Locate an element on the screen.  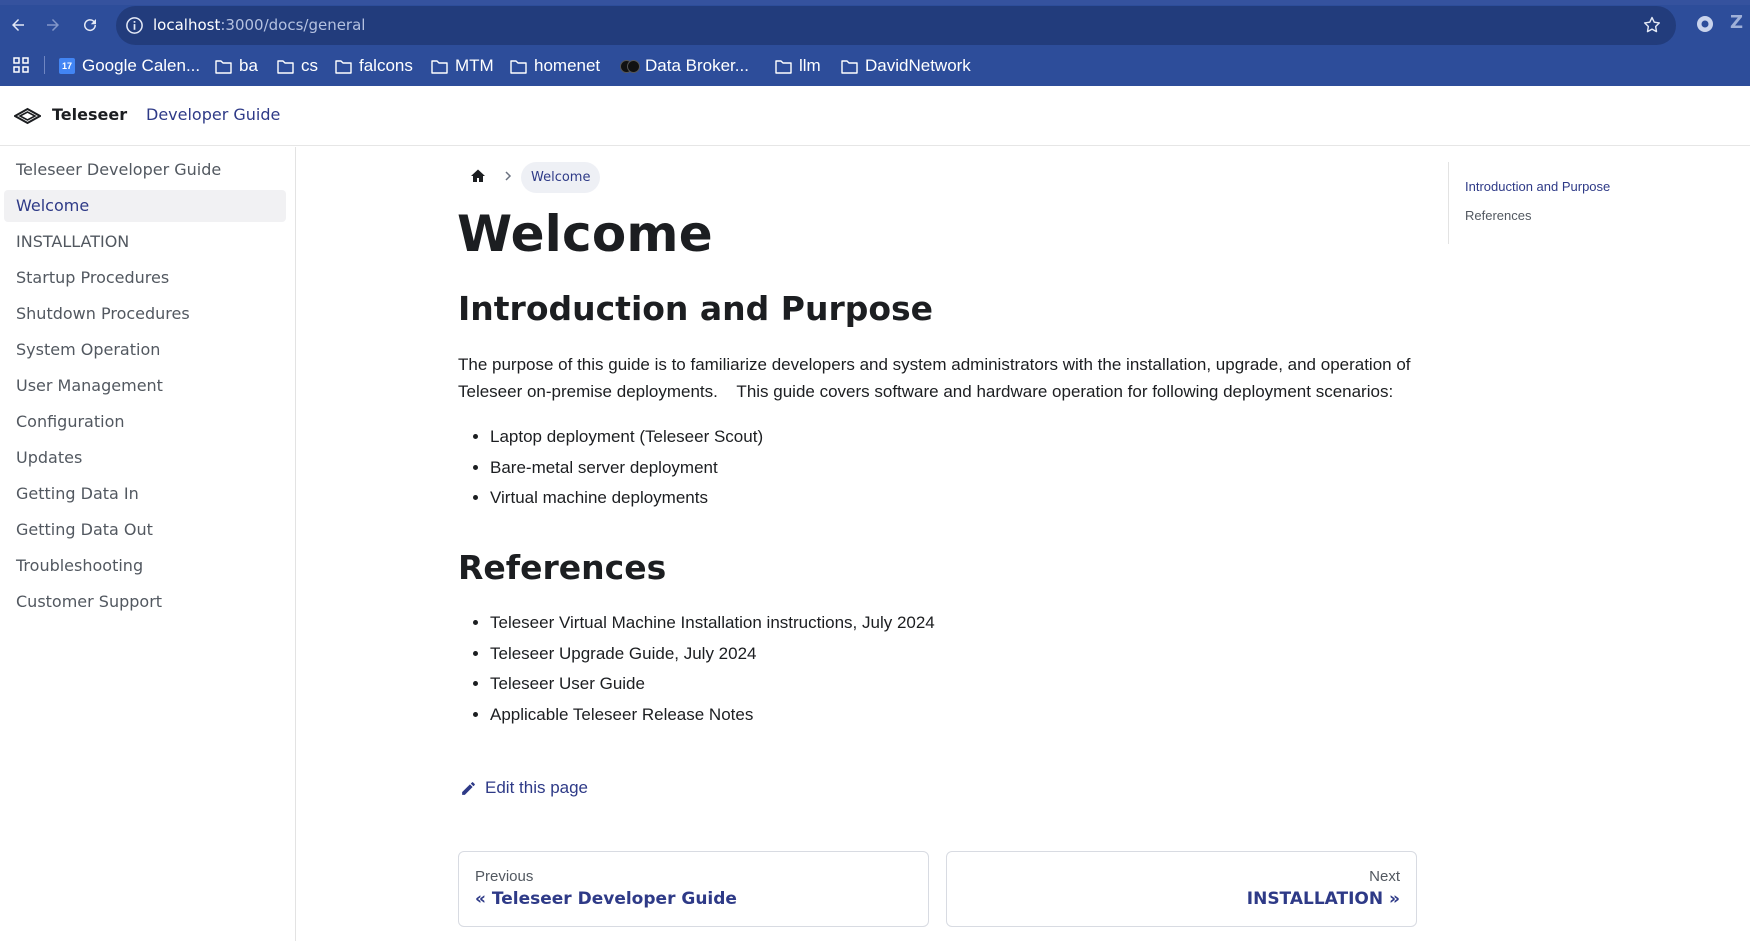
url-text: localhost:3000/docs/general is located at coordinates (259, 25).